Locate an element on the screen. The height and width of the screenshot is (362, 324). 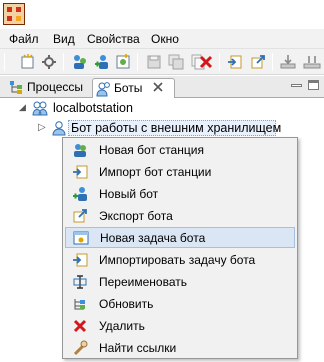
menu-file: Файл is located at coordinates (24, 39).